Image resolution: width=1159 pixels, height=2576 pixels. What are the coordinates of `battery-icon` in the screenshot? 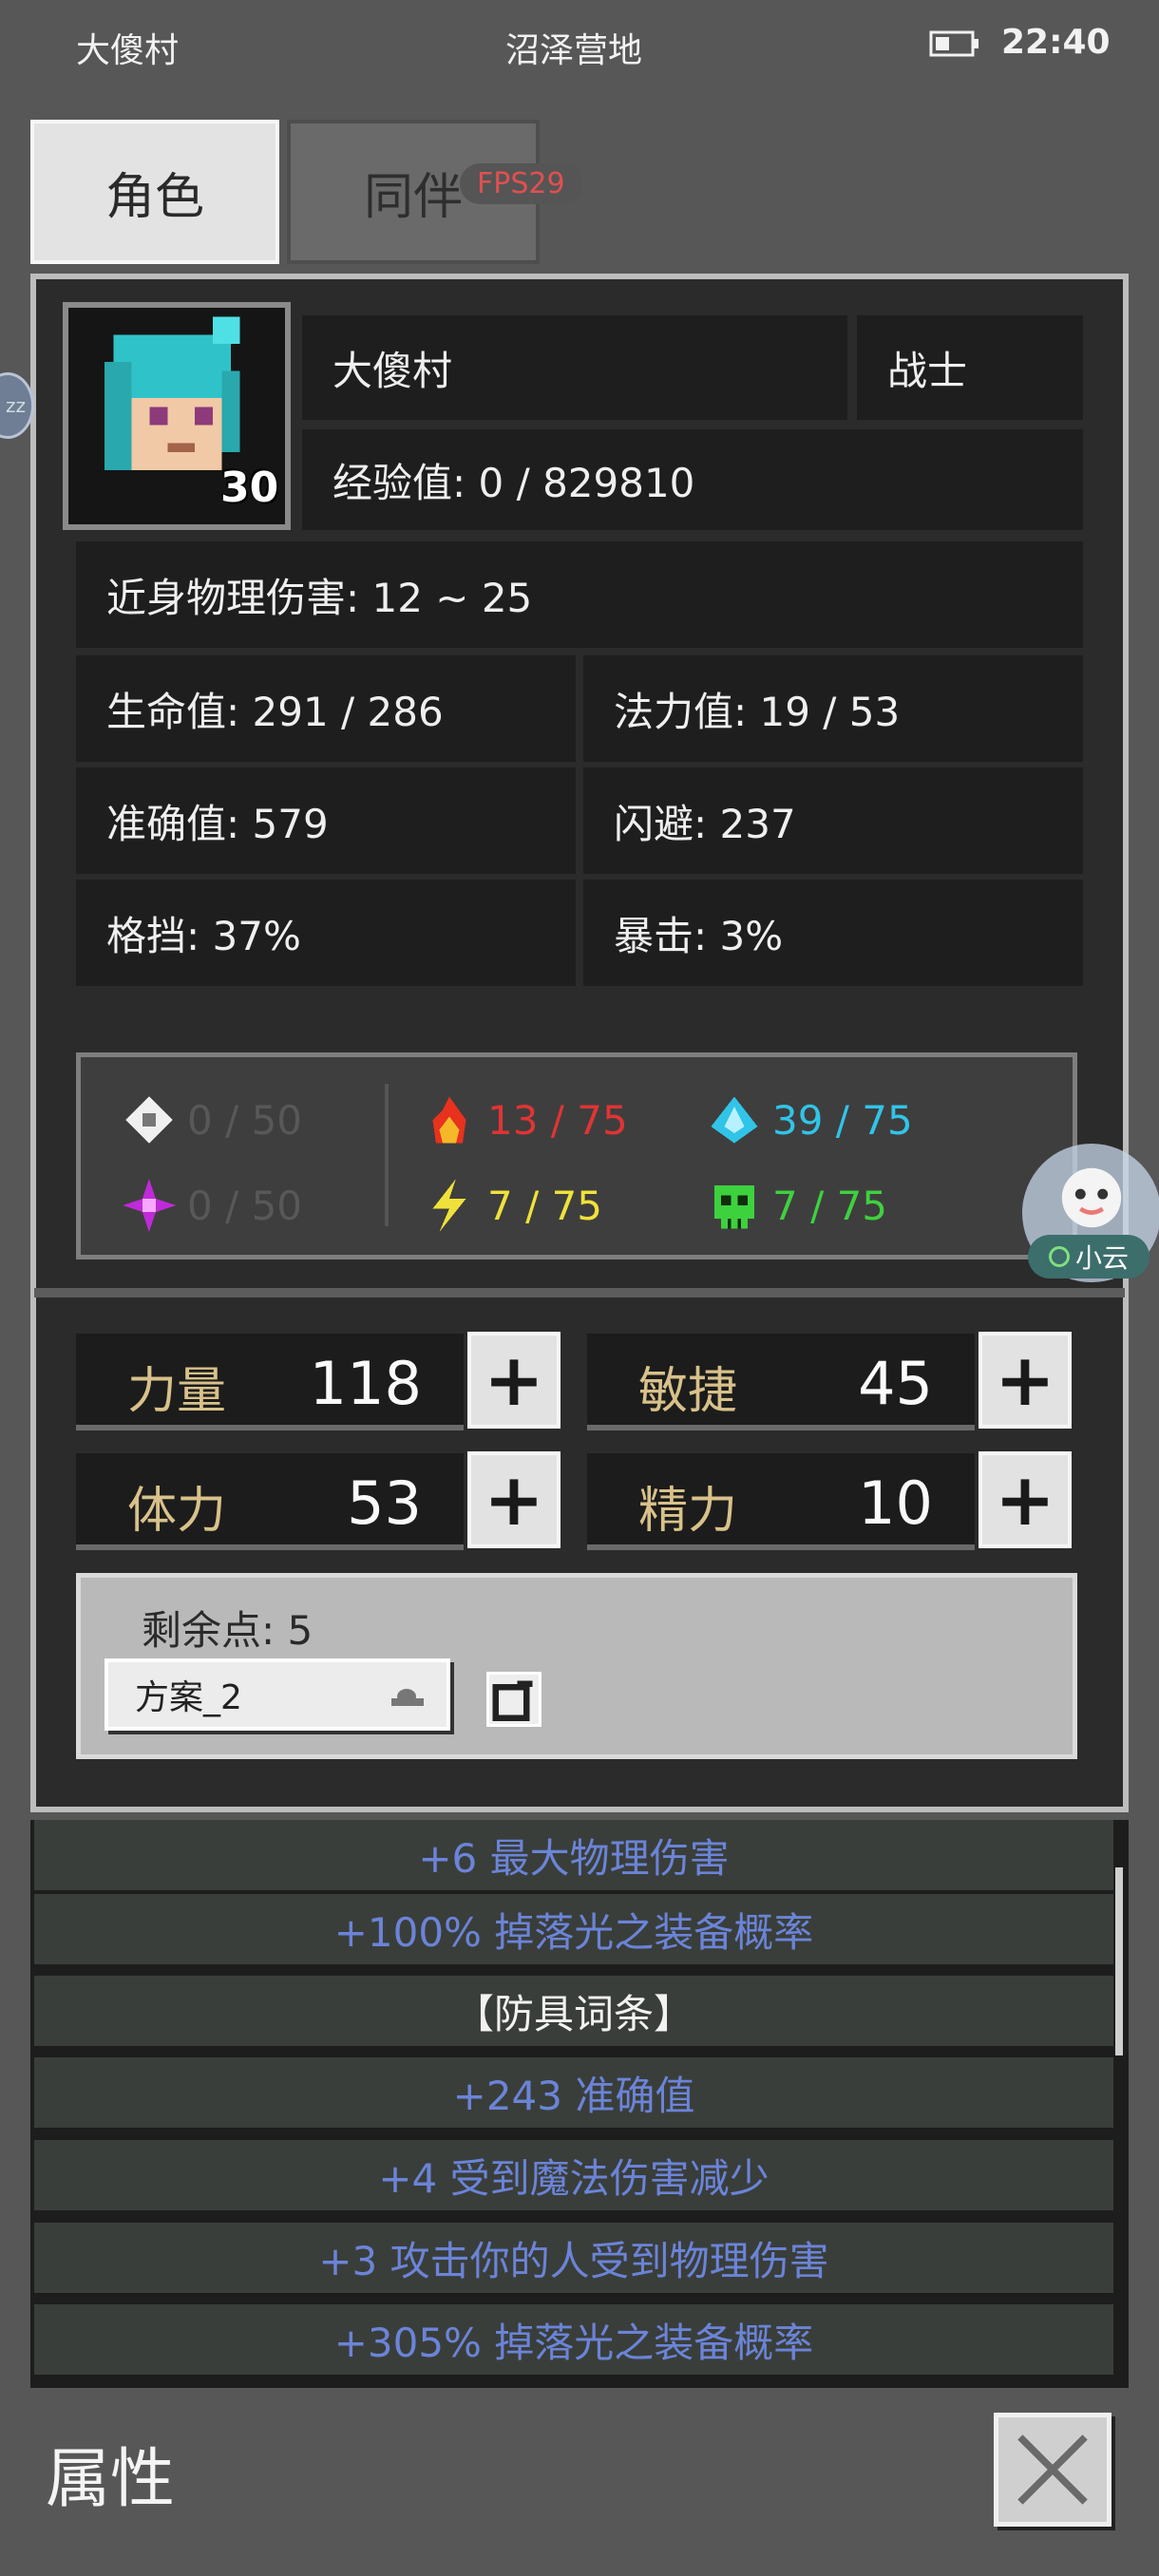 It's located at (953, 43).